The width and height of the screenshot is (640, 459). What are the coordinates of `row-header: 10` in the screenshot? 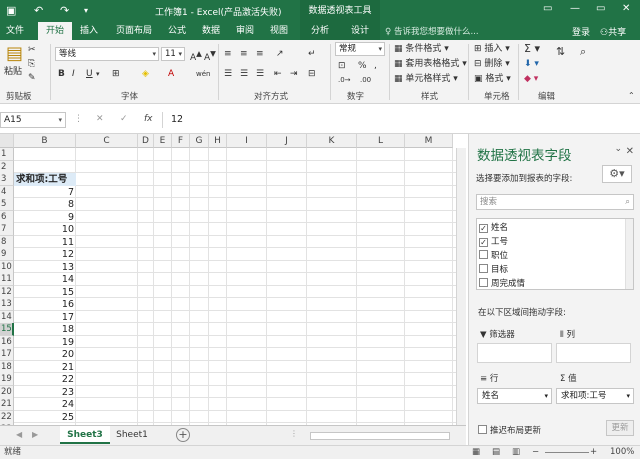 It's located at (7, 267).